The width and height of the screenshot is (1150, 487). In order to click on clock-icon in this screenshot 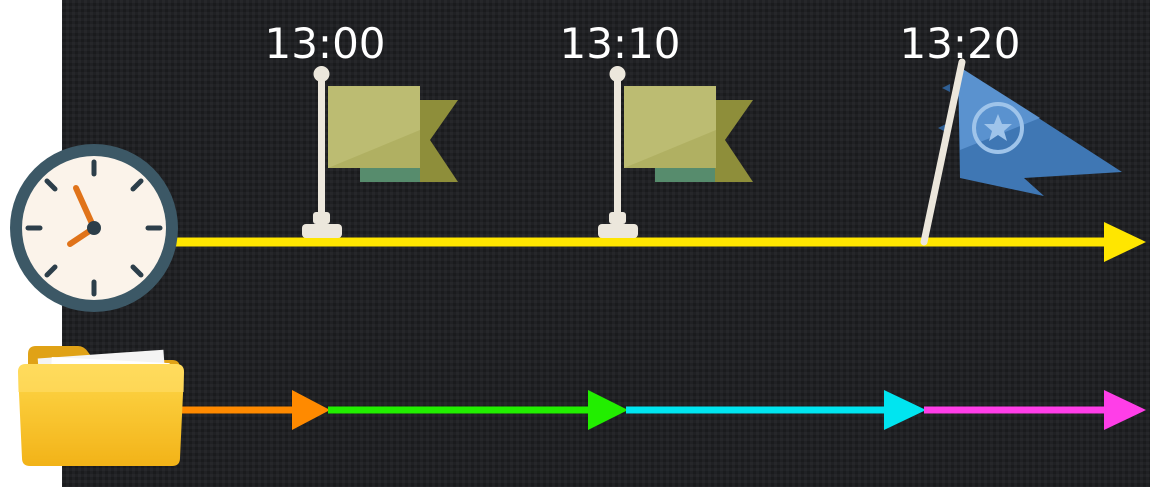, I will do `click(94, 228)`.